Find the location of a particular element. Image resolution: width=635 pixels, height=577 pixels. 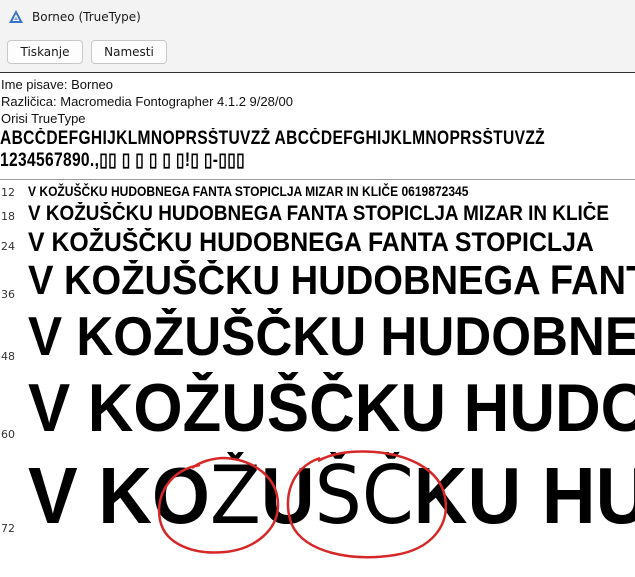

size-label: 72 is located at coordinates (8, 528).